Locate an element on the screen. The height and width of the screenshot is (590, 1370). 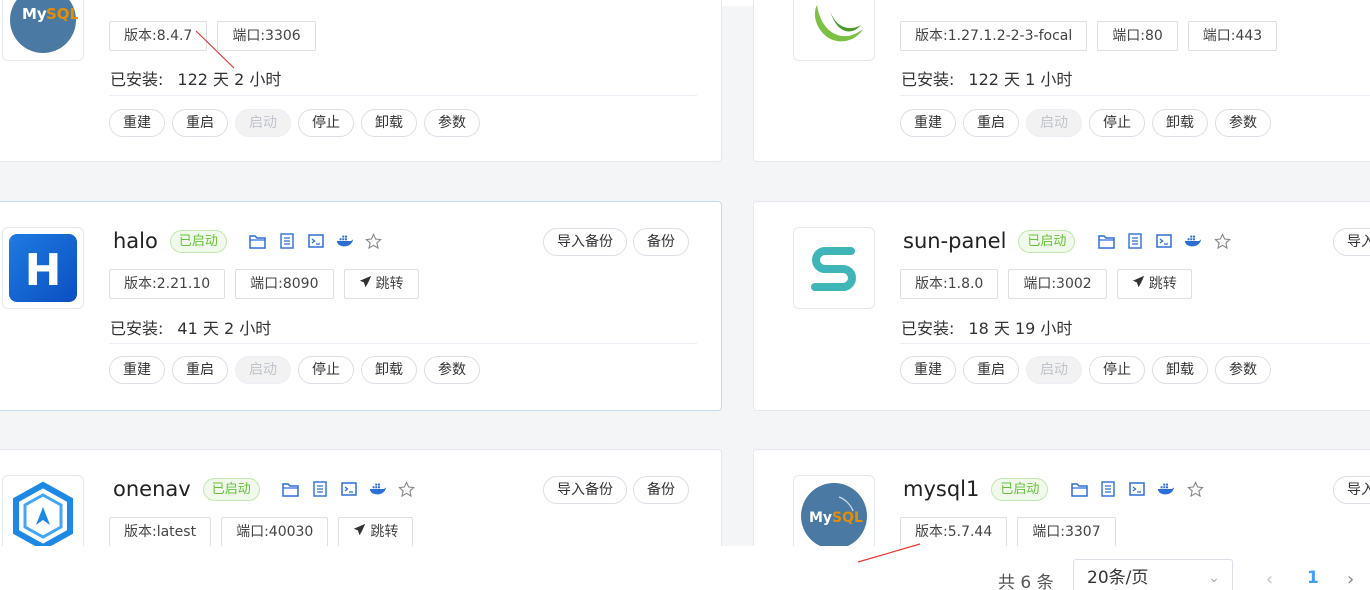
svg-text: SQL is located at coordinates (847, 518).